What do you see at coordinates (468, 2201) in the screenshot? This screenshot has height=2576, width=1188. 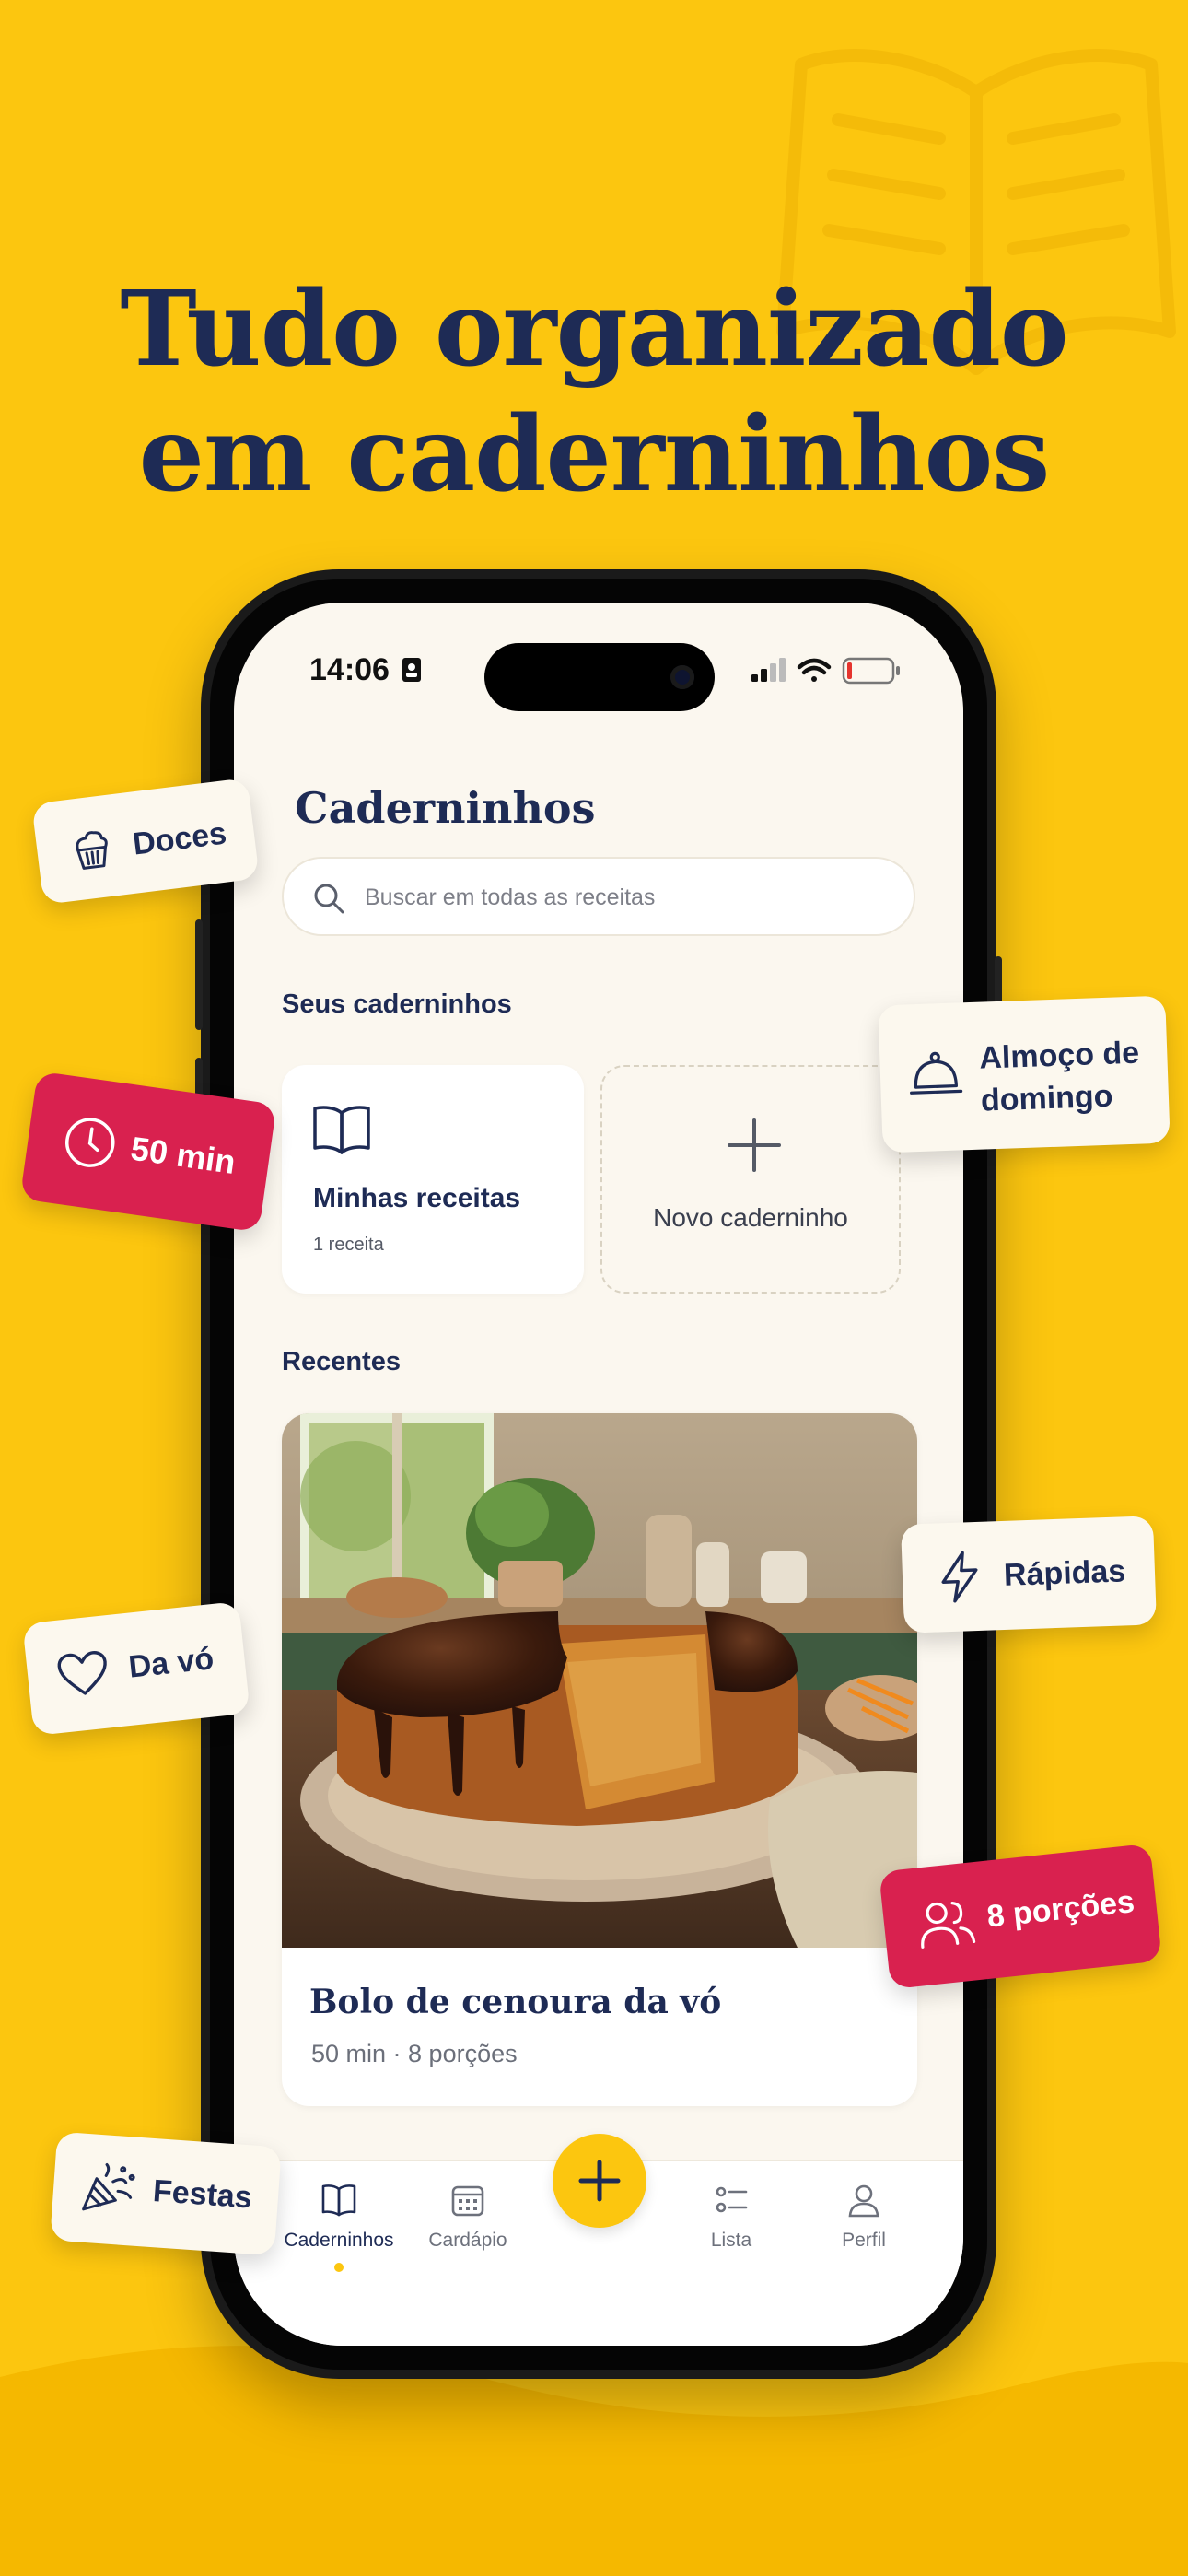 I see `calendar-icon` at bounding box center [468, 2201].